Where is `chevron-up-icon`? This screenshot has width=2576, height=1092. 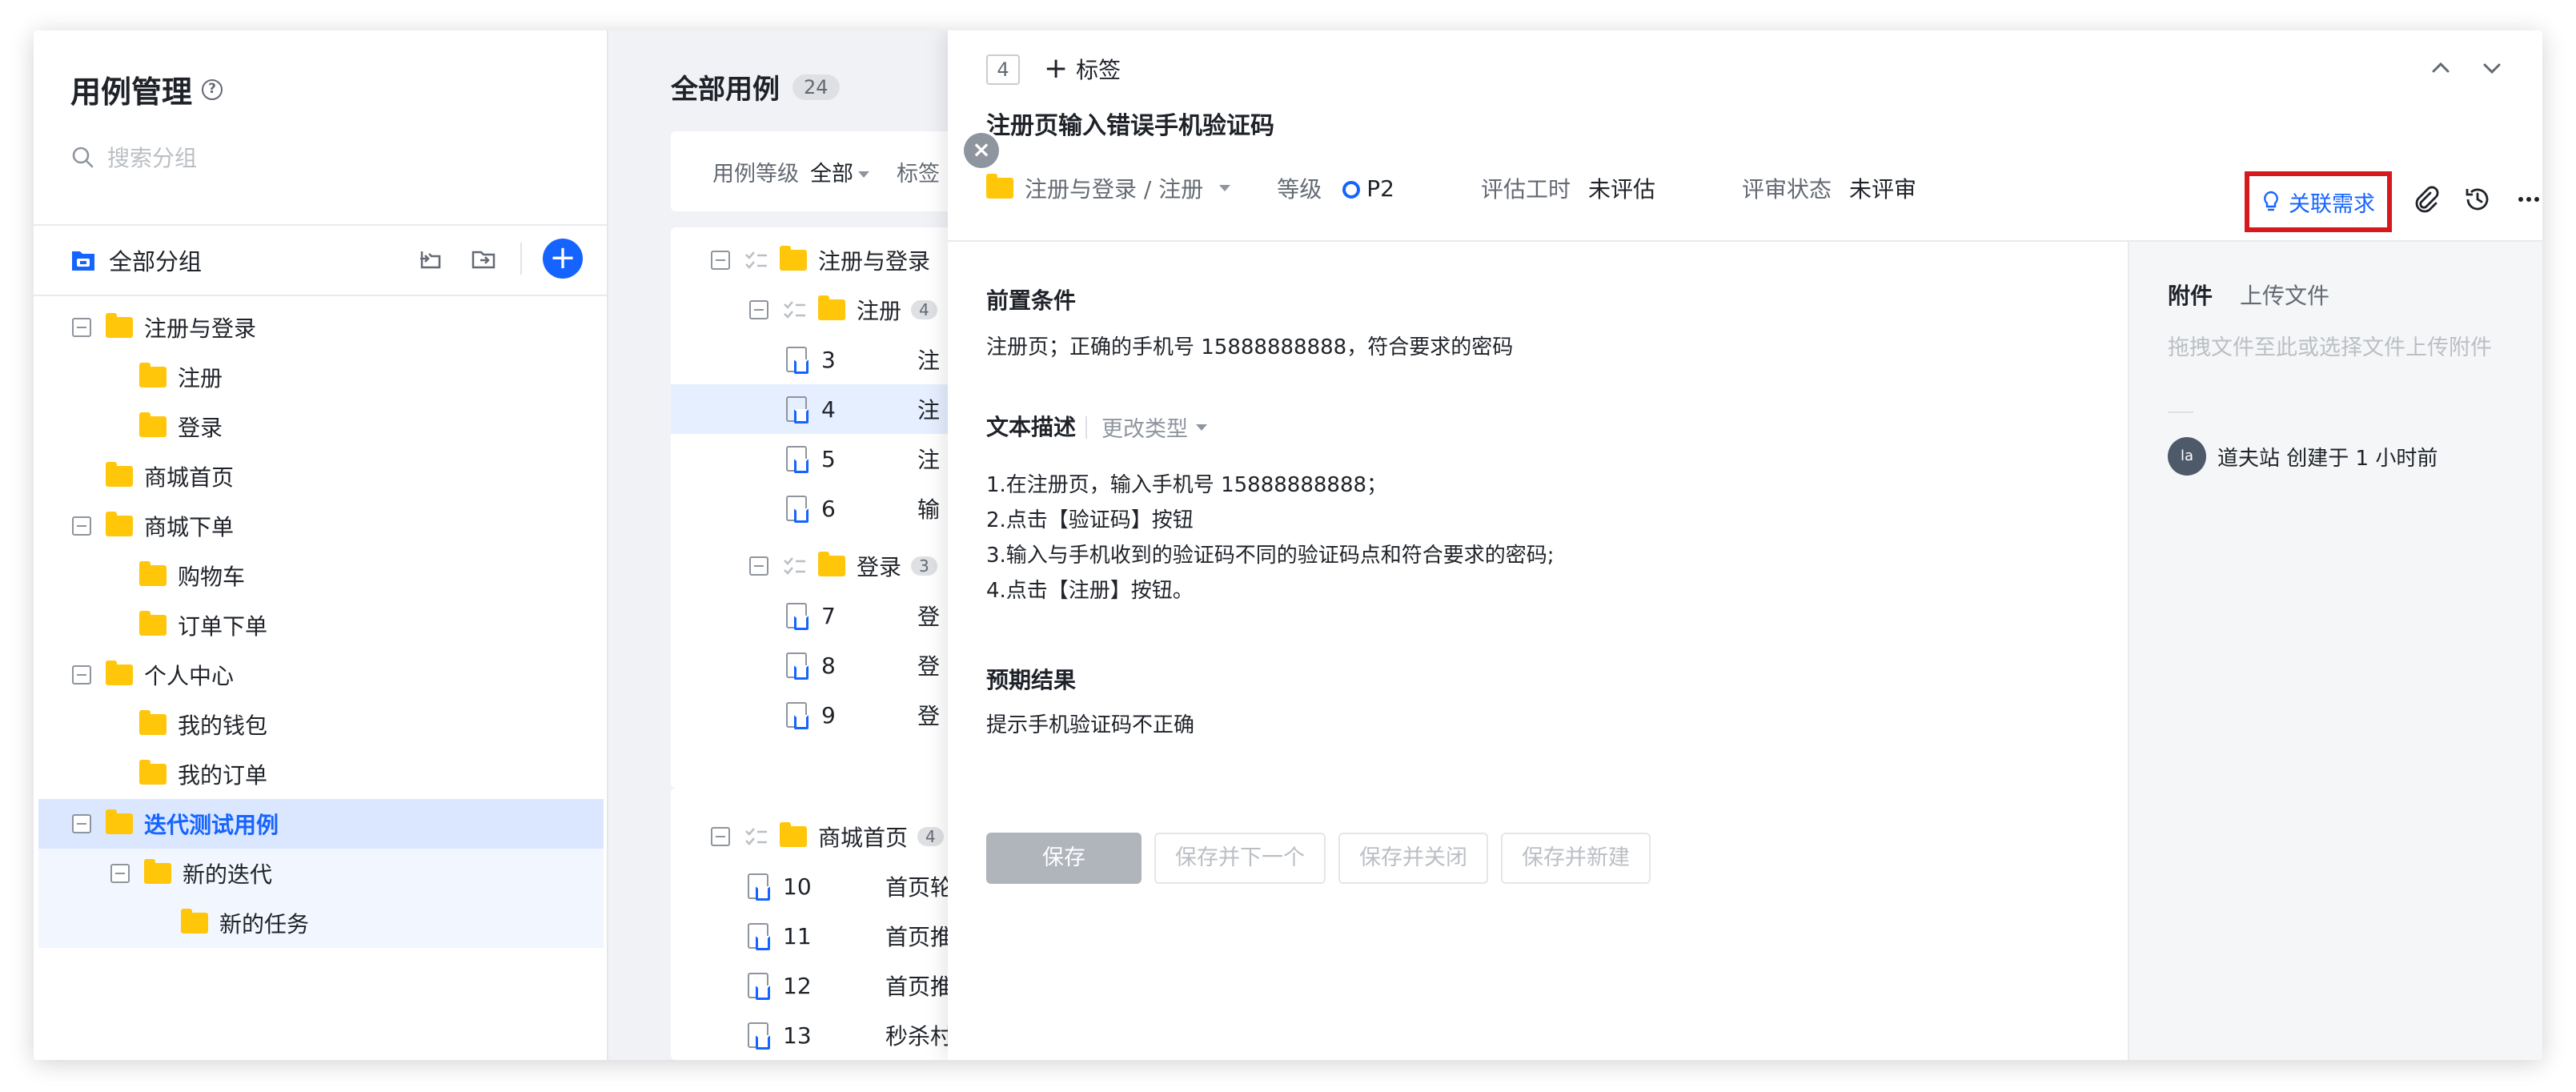
chevron-up-icon is located at coordinates (2440, 68).